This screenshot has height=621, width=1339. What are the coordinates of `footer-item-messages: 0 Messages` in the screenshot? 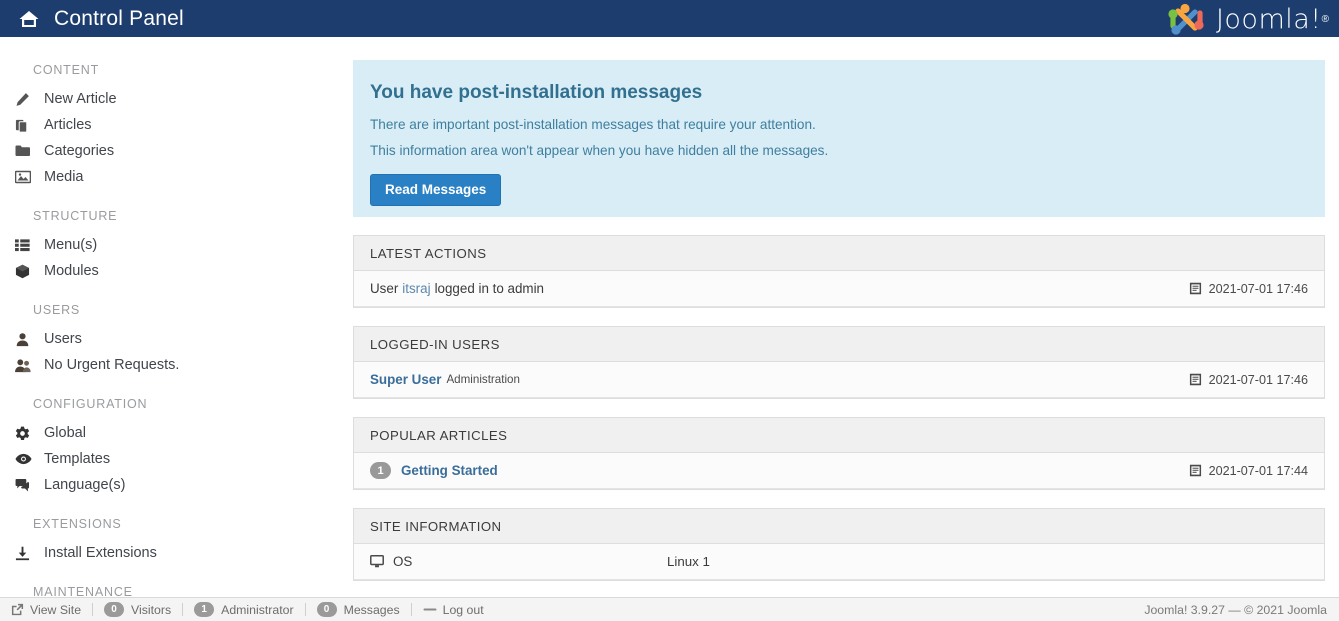 It's located at (358, 609).